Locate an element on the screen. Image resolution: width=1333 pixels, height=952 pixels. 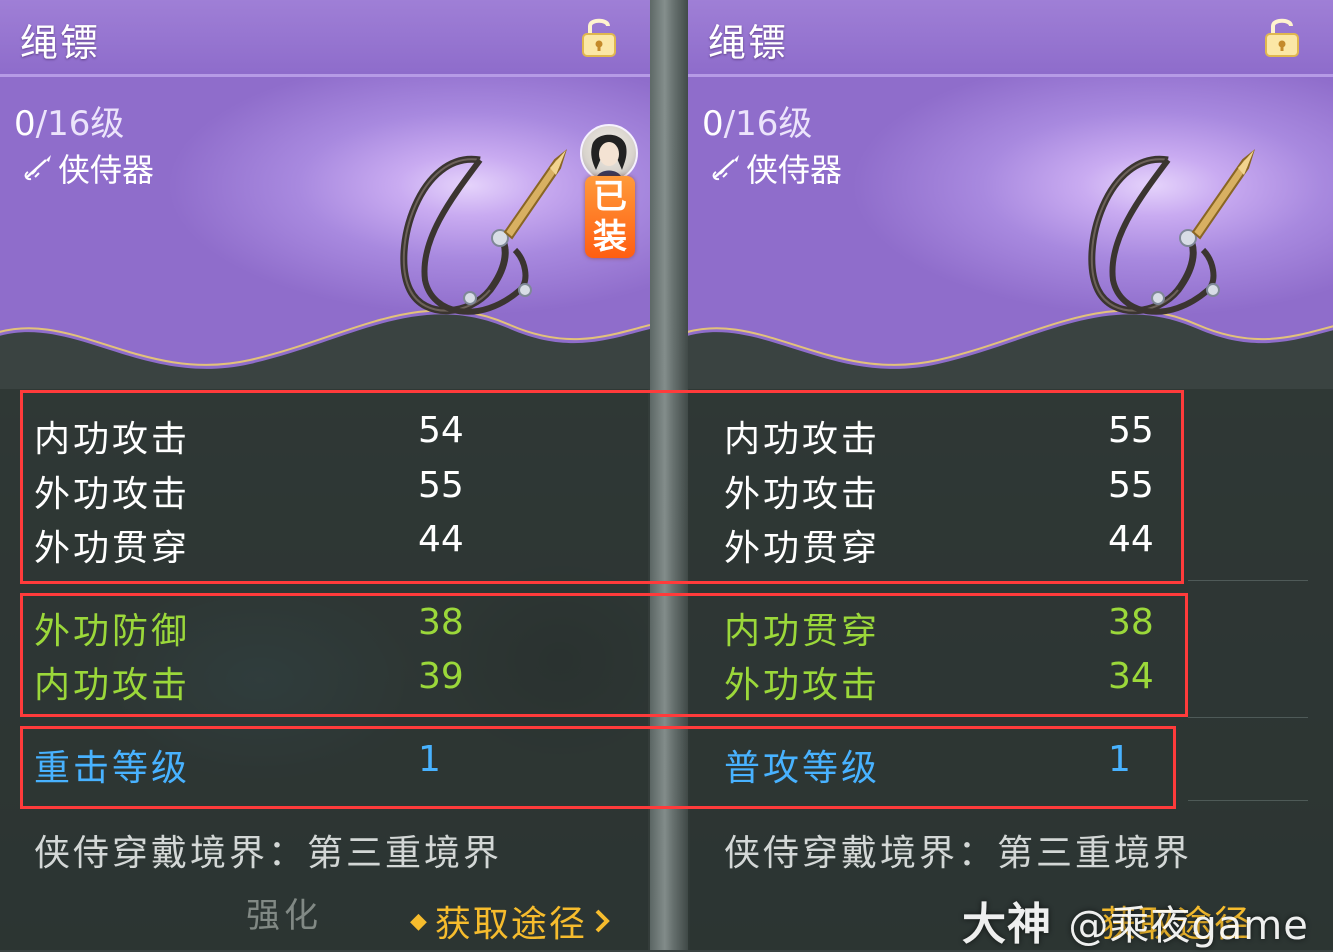
bonus-stats-highlight-box is located at coordinates (604, 655).